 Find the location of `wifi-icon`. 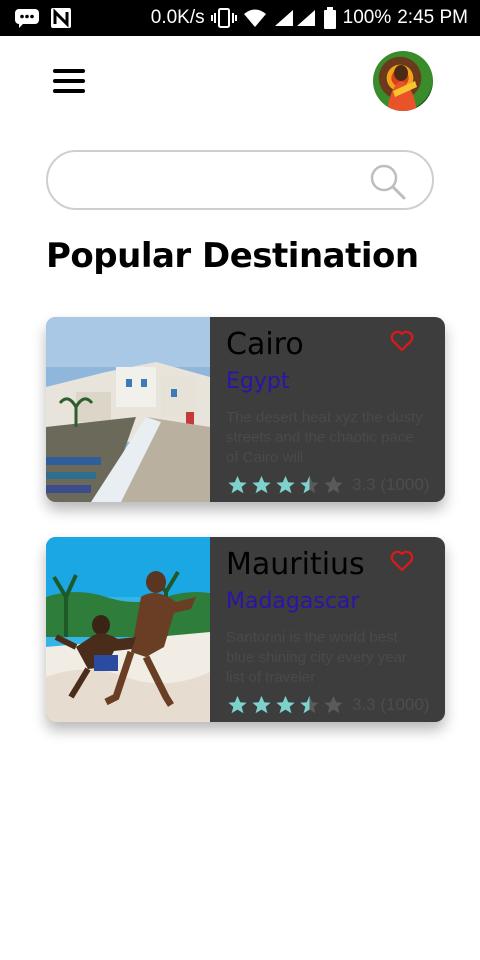

wifi-icon is located at coordinates (254, 18).